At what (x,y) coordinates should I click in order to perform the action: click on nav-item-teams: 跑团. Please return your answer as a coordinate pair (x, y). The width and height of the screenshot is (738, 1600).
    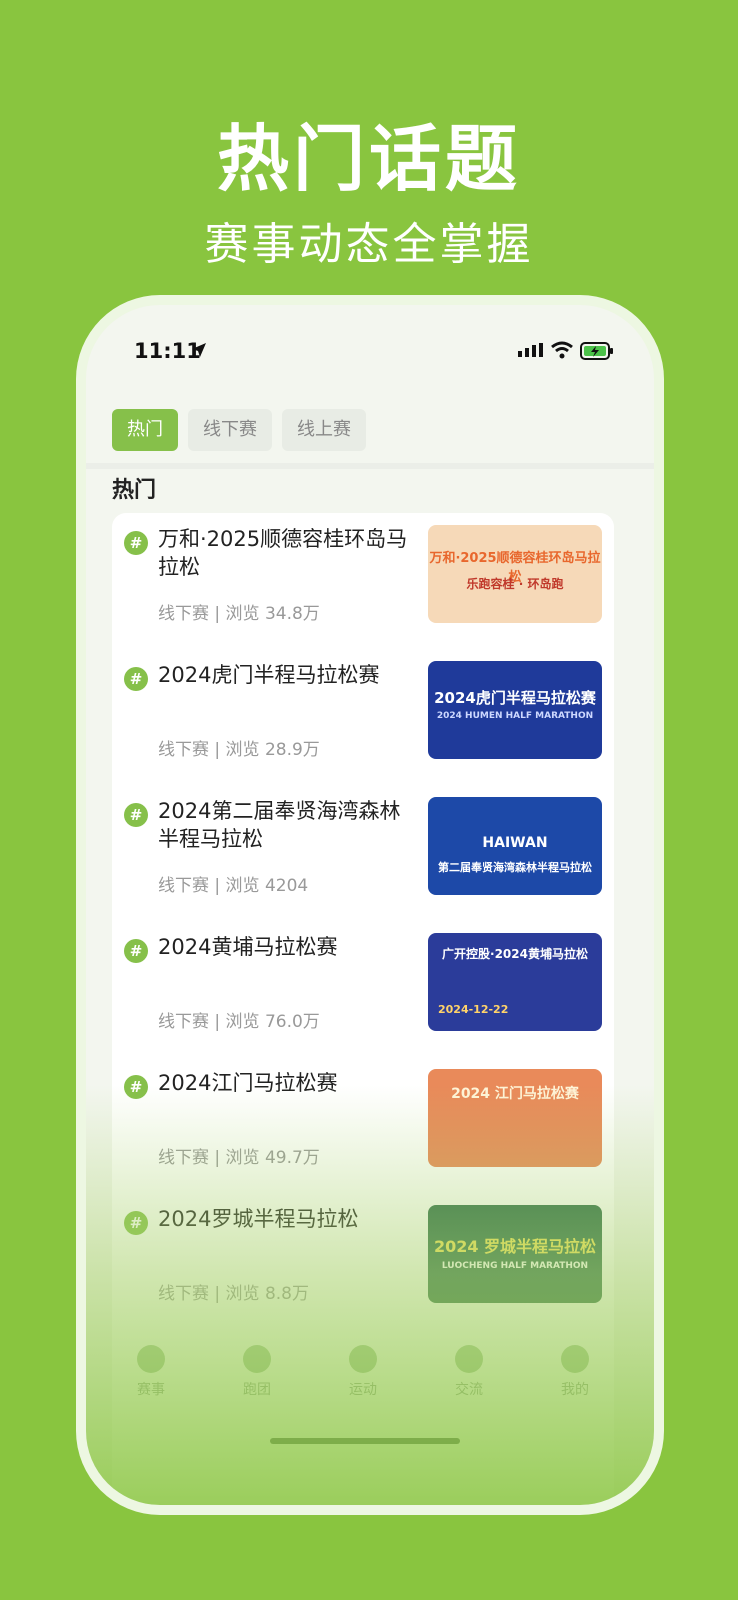
    Looking at the image, I should click on (257, 1372).